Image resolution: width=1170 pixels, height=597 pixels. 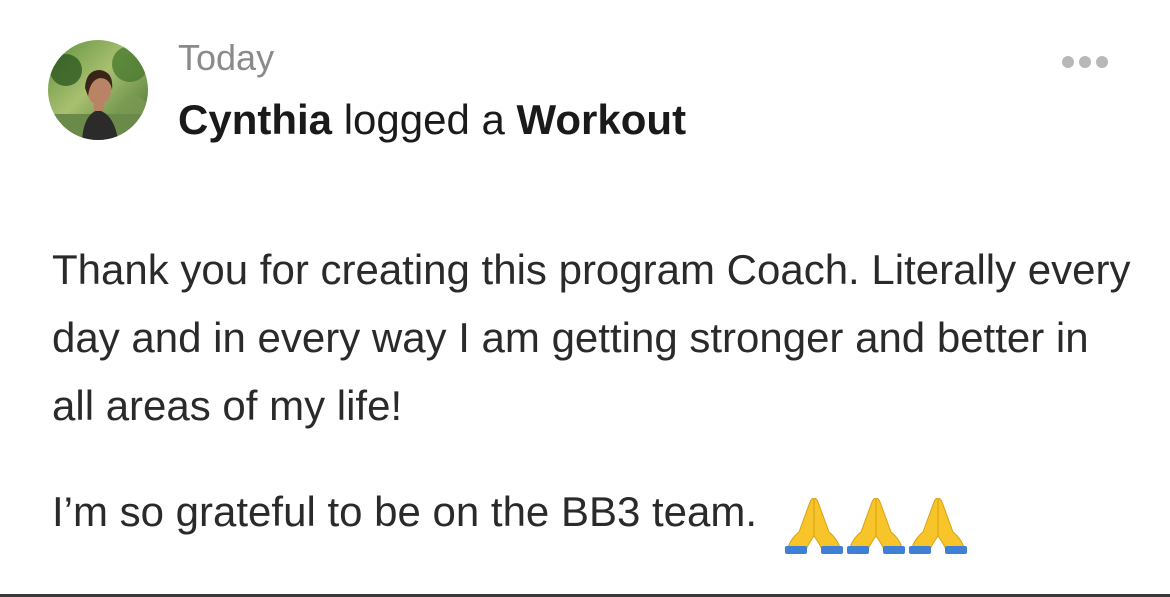 I want to click on avatar-photo-icon, so click(x=98, y=90).